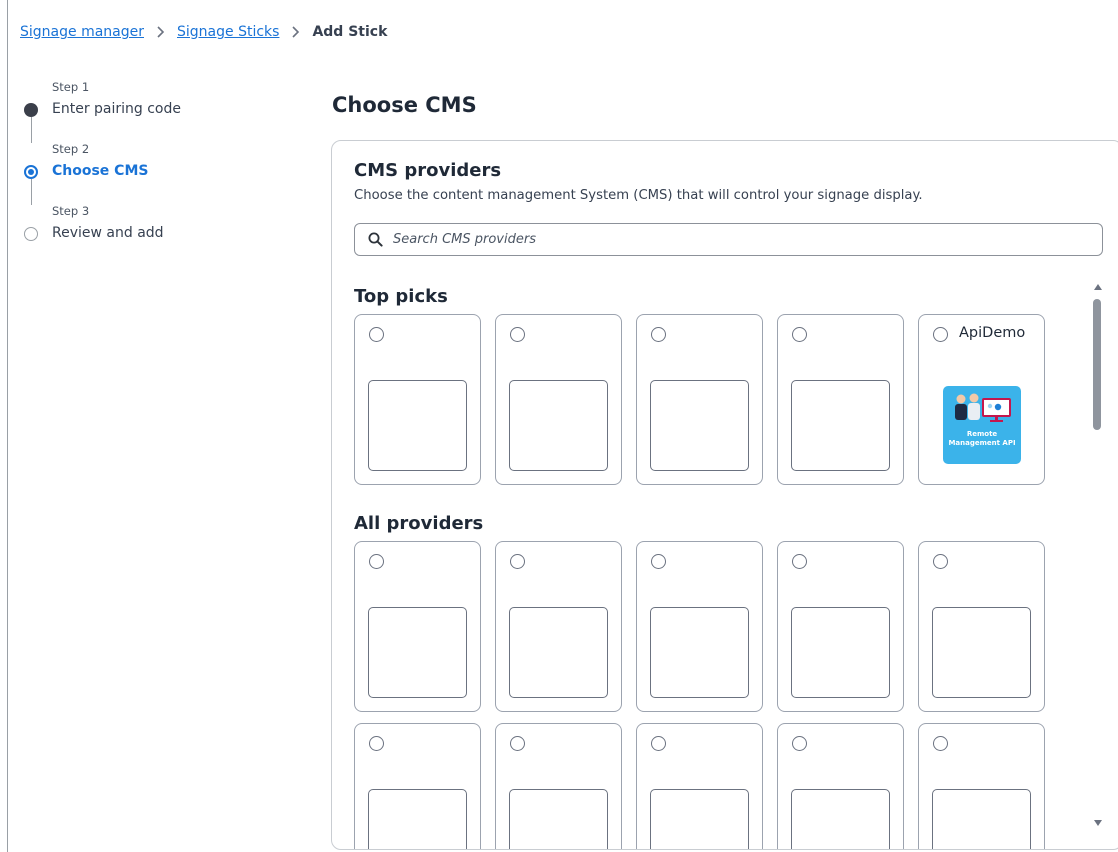  What do you see at coordinates (419, 523) in the screenshot?
I see `all-providers-title: All providers` at bounding box center [419, 523].